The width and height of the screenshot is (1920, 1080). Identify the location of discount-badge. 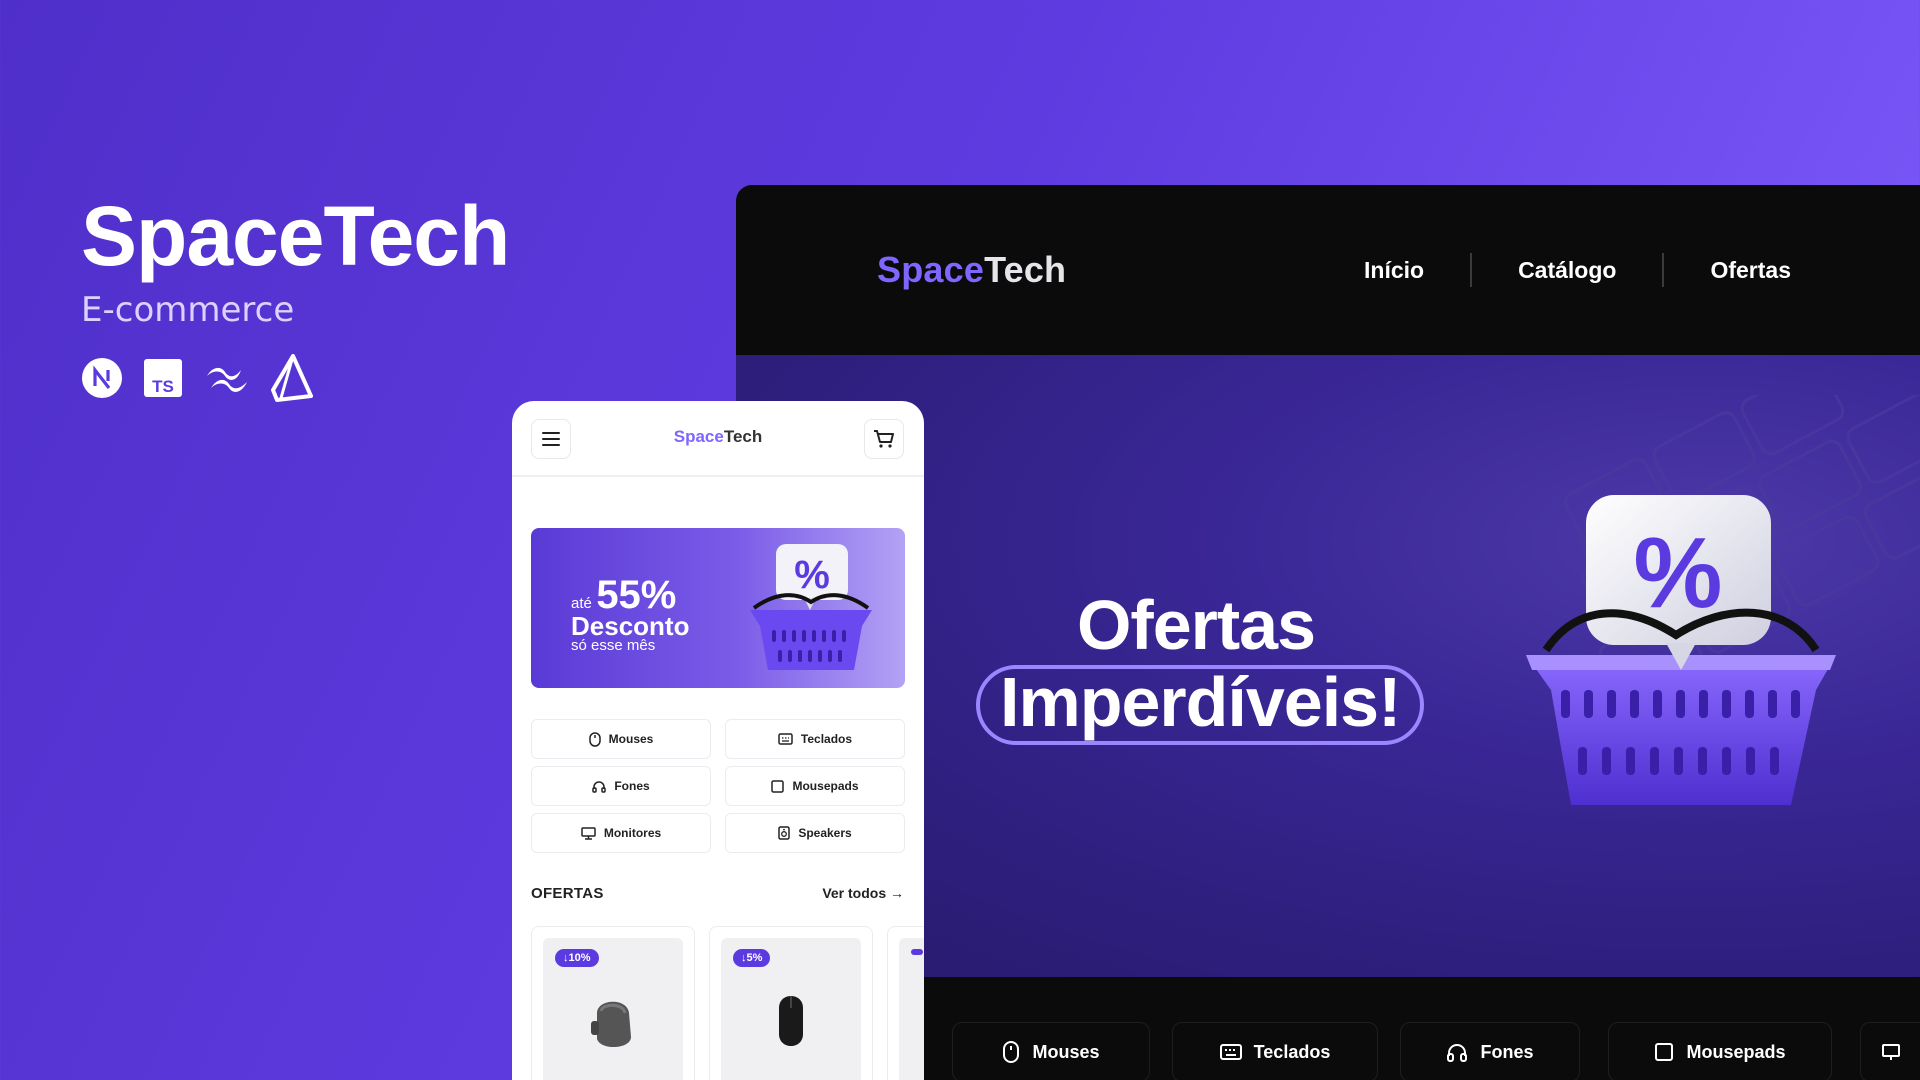
(917, 952).